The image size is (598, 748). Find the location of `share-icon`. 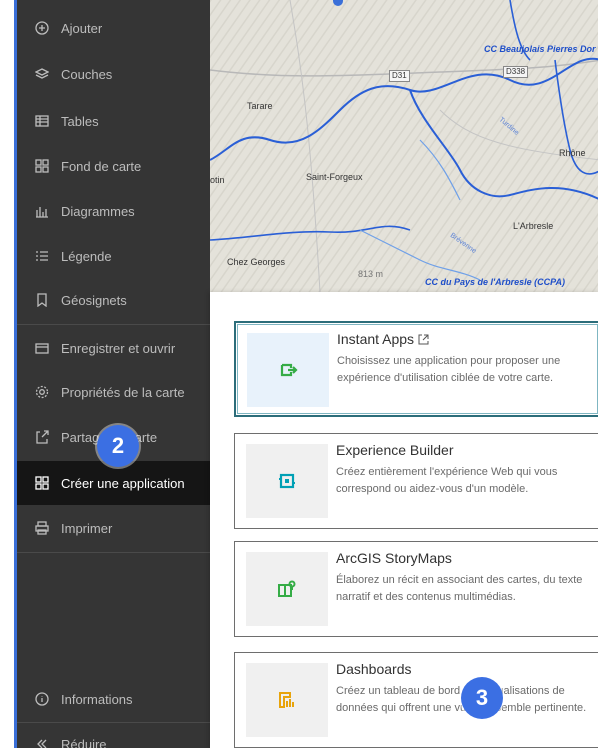

share-icon is located at coordinates (42, 437).